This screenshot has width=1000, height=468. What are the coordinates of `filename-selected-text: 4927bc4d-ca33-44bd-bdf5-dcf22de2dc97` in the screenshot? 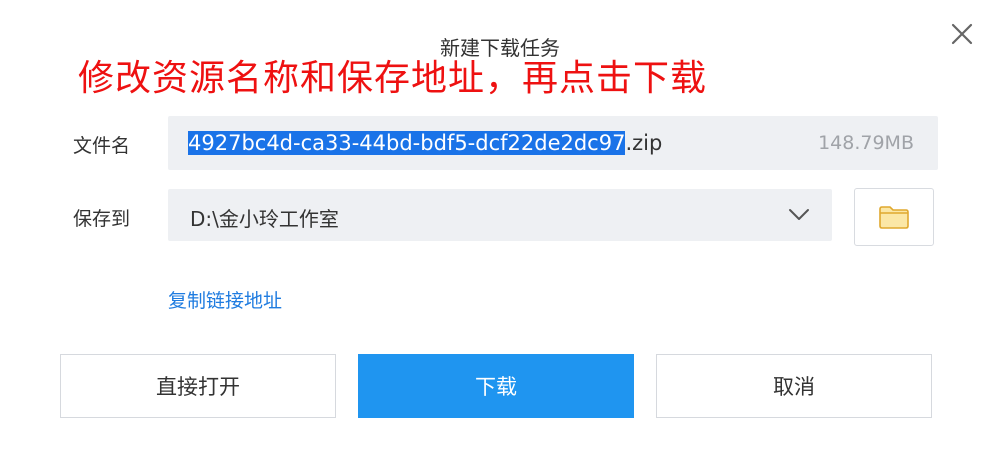 It's located at (407, 143).